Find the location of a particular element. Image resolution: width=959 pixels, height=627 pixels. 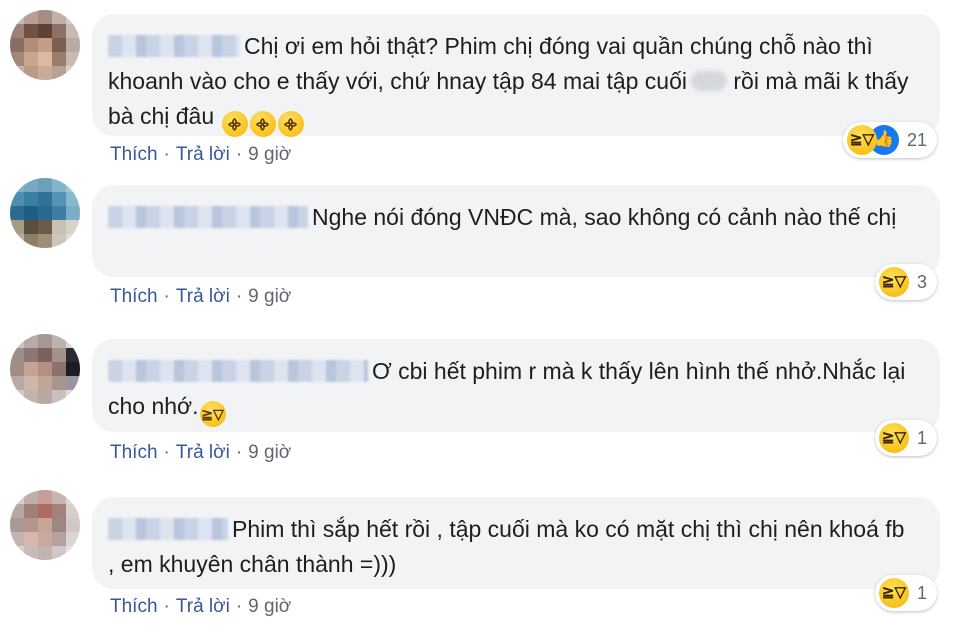

reaction-count: 3 is located at coordinates (921, 281).